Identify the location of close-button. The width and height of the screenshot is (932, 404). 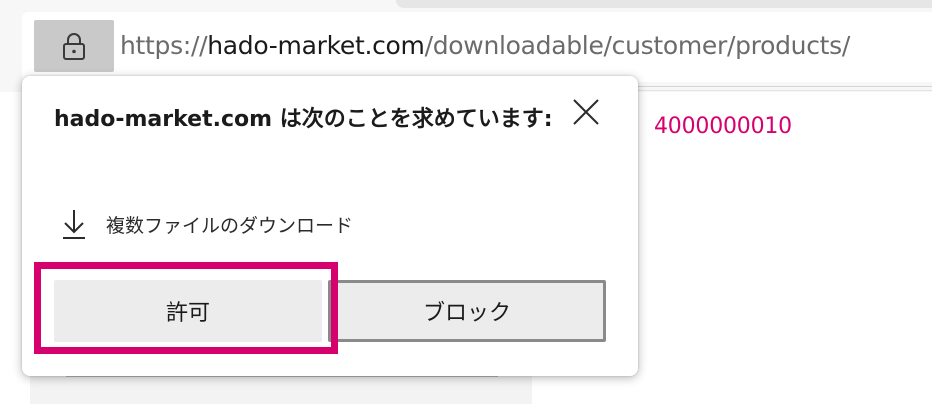
(586, 112).